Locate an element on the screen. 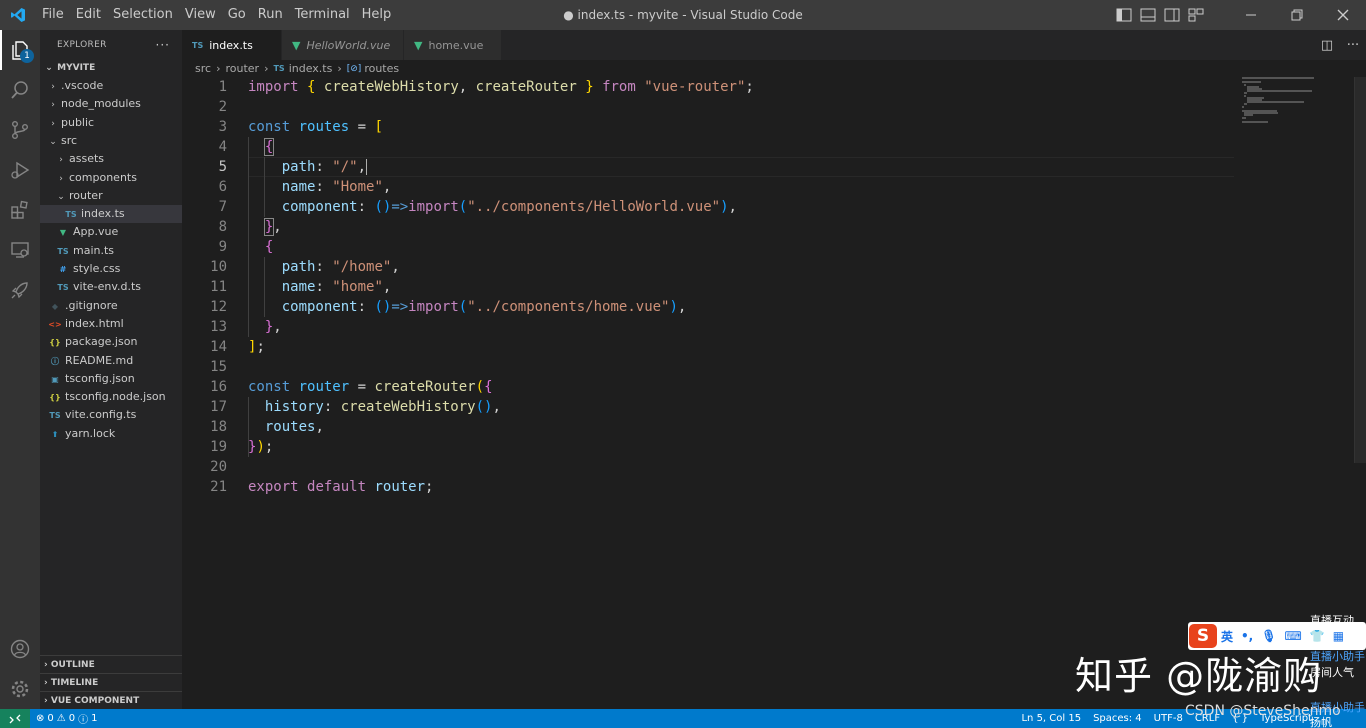 The height and width of the screenshot is (728, 1366). explorer-icon: 1 is located at coordinates (20, 50).